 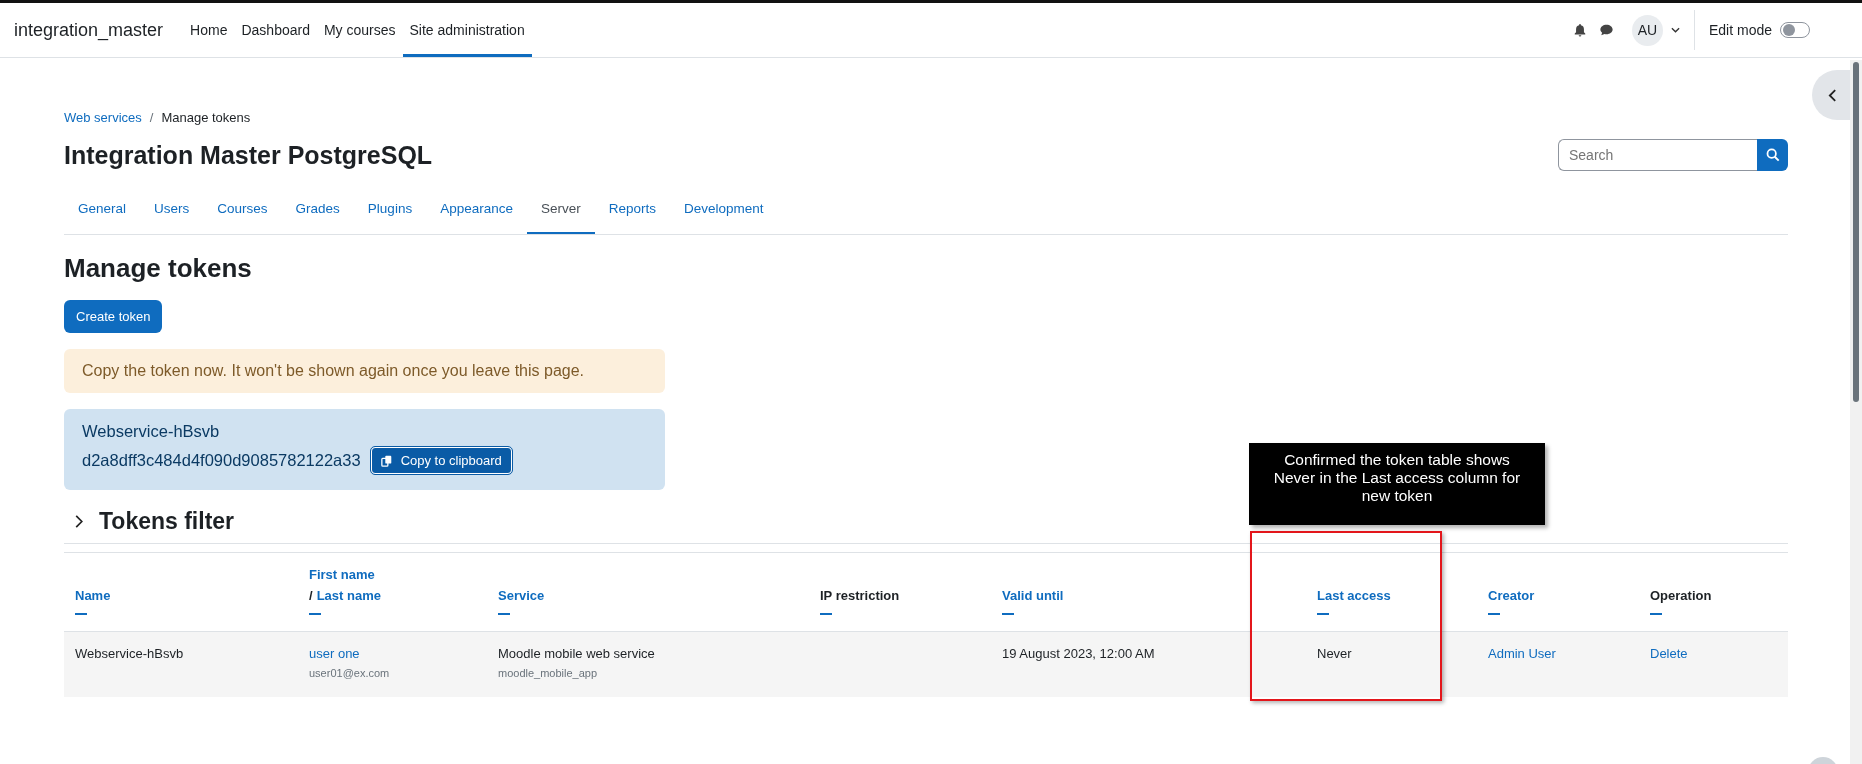 I want to click on user-avatar: AU, so click(x=1647, y=30).